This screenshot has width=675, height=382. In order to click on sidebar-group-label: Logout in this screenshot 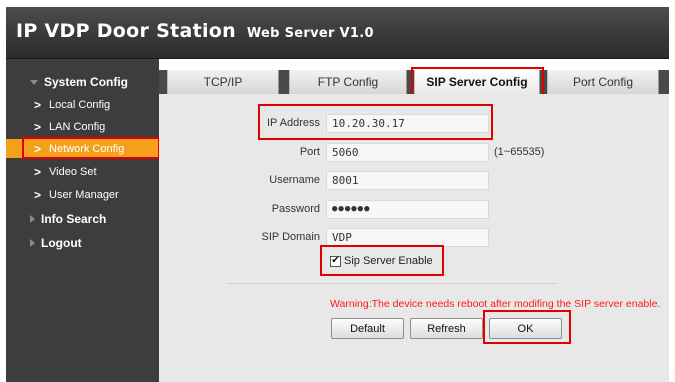, I will do `click(61, 243)`.